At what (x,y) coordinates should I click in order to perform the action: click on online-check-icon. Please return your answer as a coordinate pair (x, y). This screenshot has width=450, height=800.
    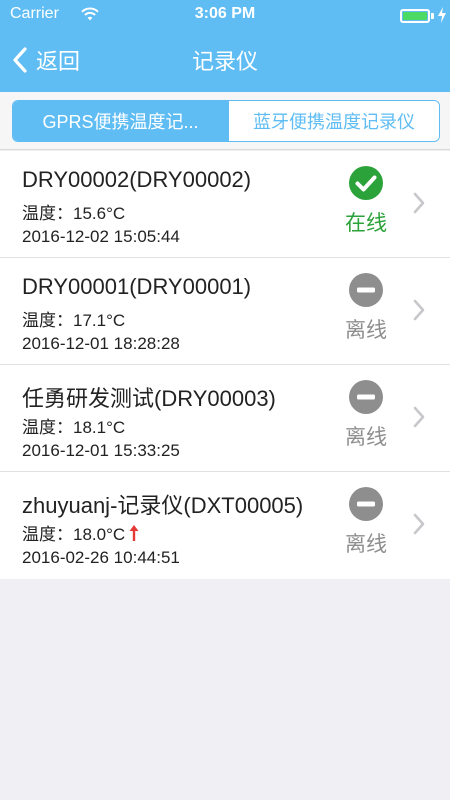
    Looking at the image, I should click on (366, 183).